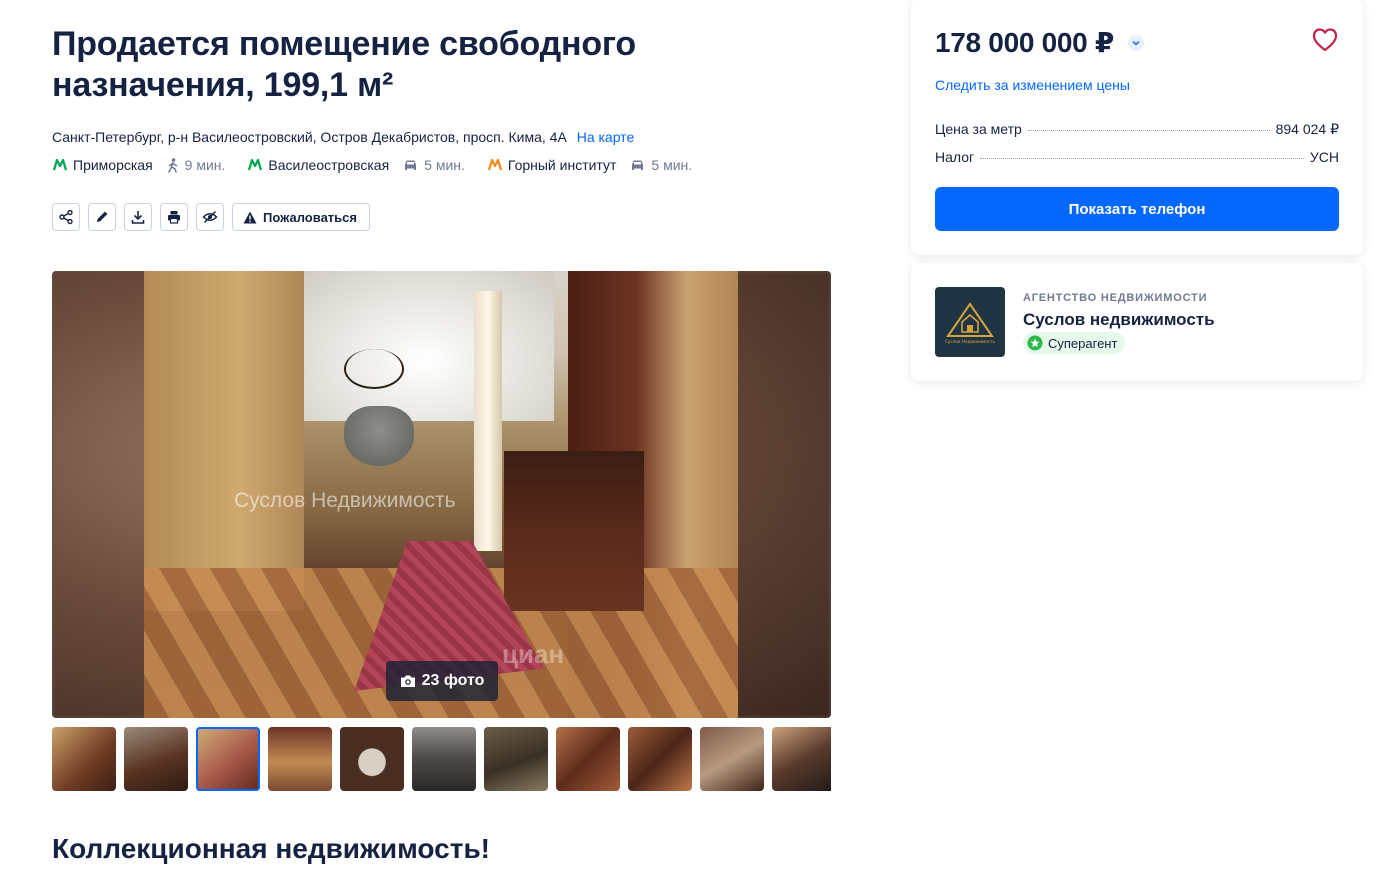 The height and width of the screenshot is (885, 1387). I want to click on price-per-meter-row: Цена за метр 894 024 ₽, so click(1137, 129).